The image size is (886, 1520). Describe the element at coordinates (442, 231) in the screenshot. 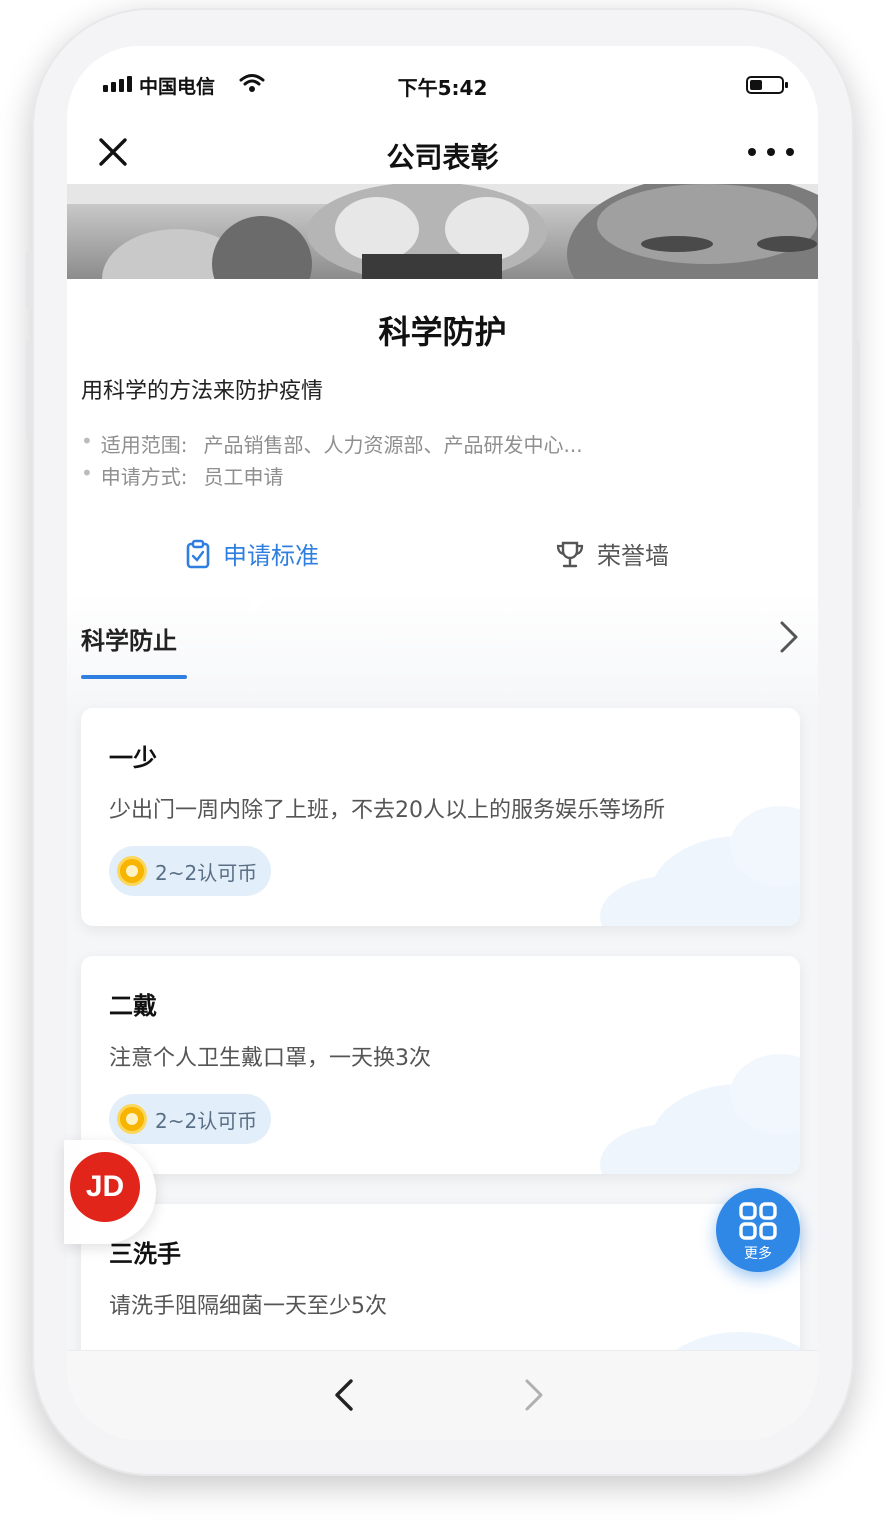

I see `banner-image` at that location.